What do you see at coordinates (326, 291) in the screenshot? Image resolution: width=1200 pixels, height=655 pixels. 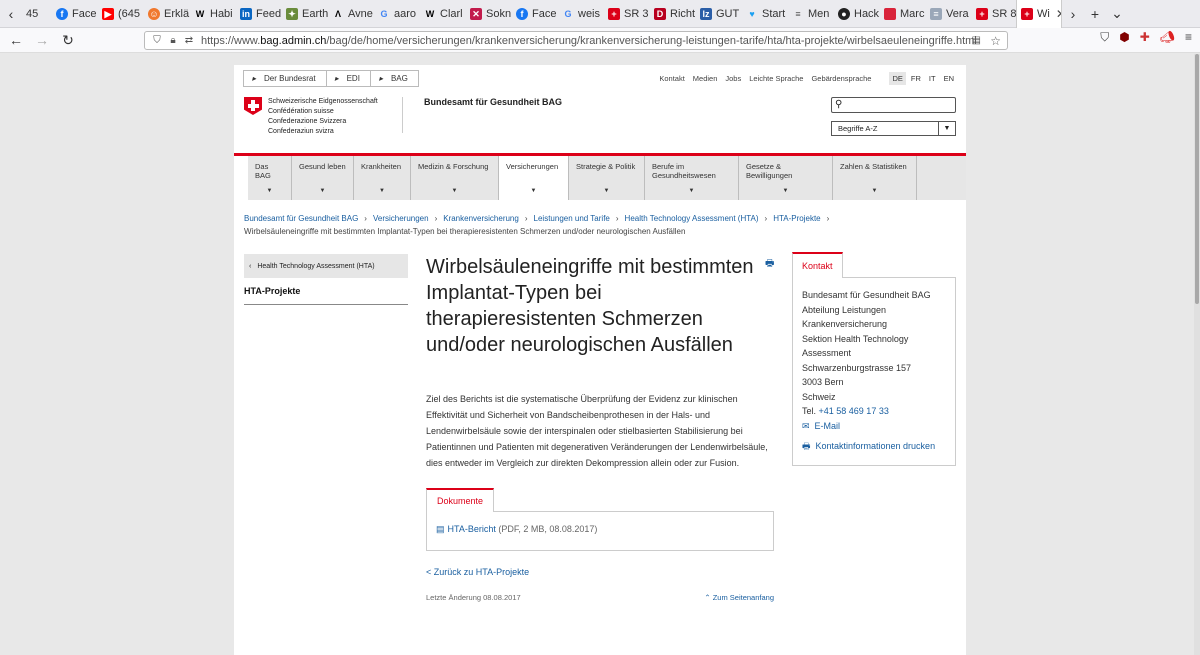 I see `sidebar-item-hta-projekte: HTA-Projekte` at bounding box center [326, 291].